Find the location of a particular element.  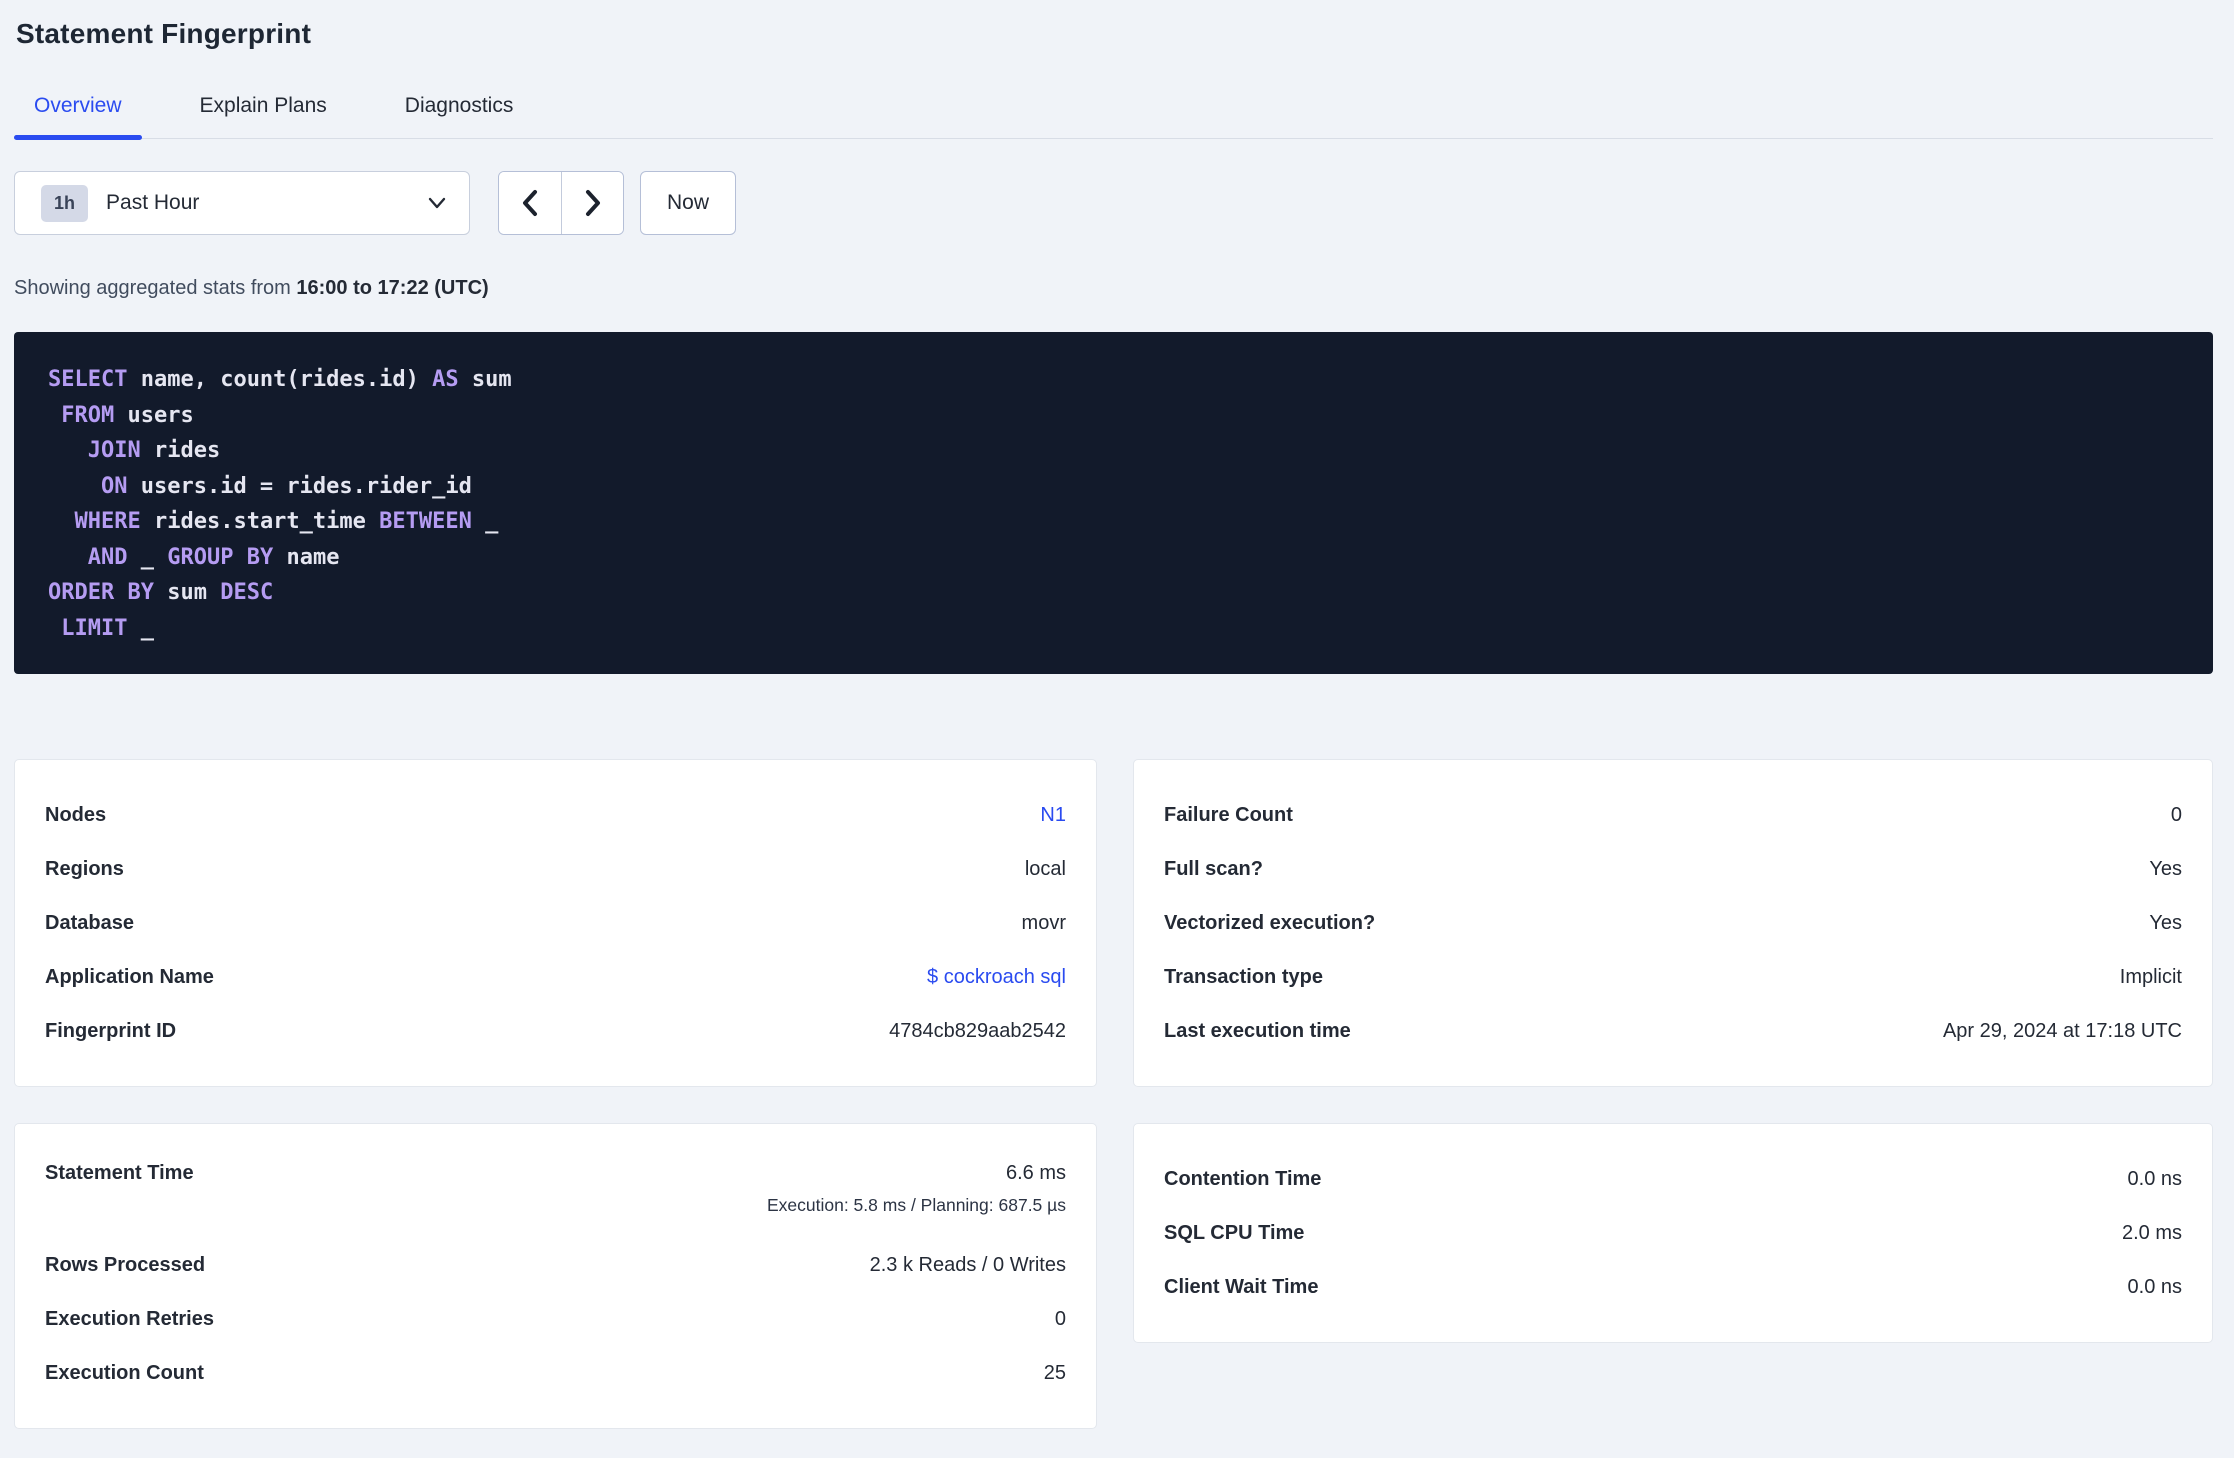

stat-value: Apr 29, 2024 at 17:18 UTC is located at coordinates (2062, 1030).